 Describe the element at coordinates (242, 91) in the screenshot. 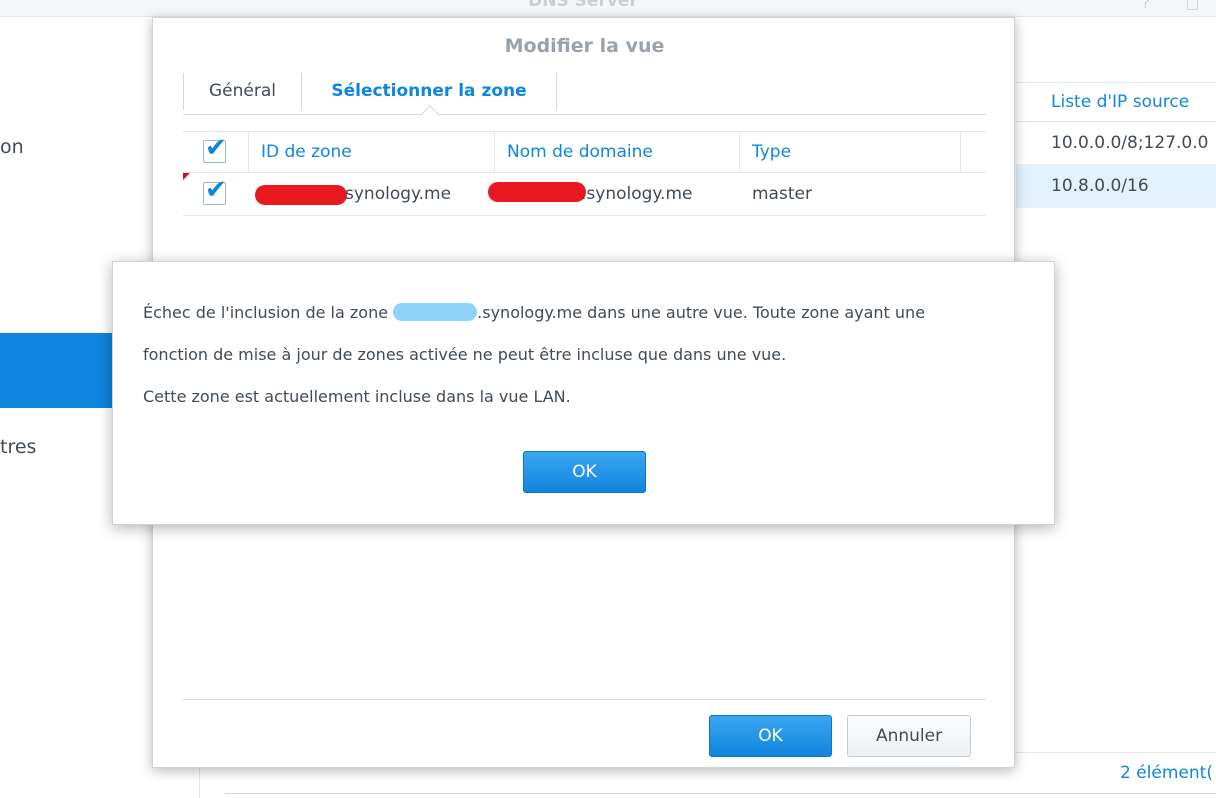

I see `tab-general: Général` at that location.